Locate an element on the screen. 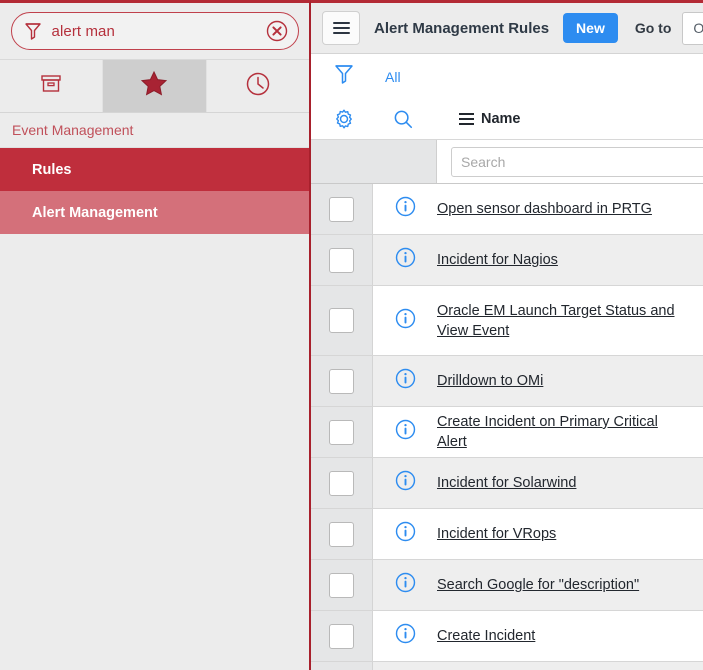 Image resolution: width=703 pixels, height=670 pixels. row-name-cell: Create Incident Manually is located at coordinates (570, 666).